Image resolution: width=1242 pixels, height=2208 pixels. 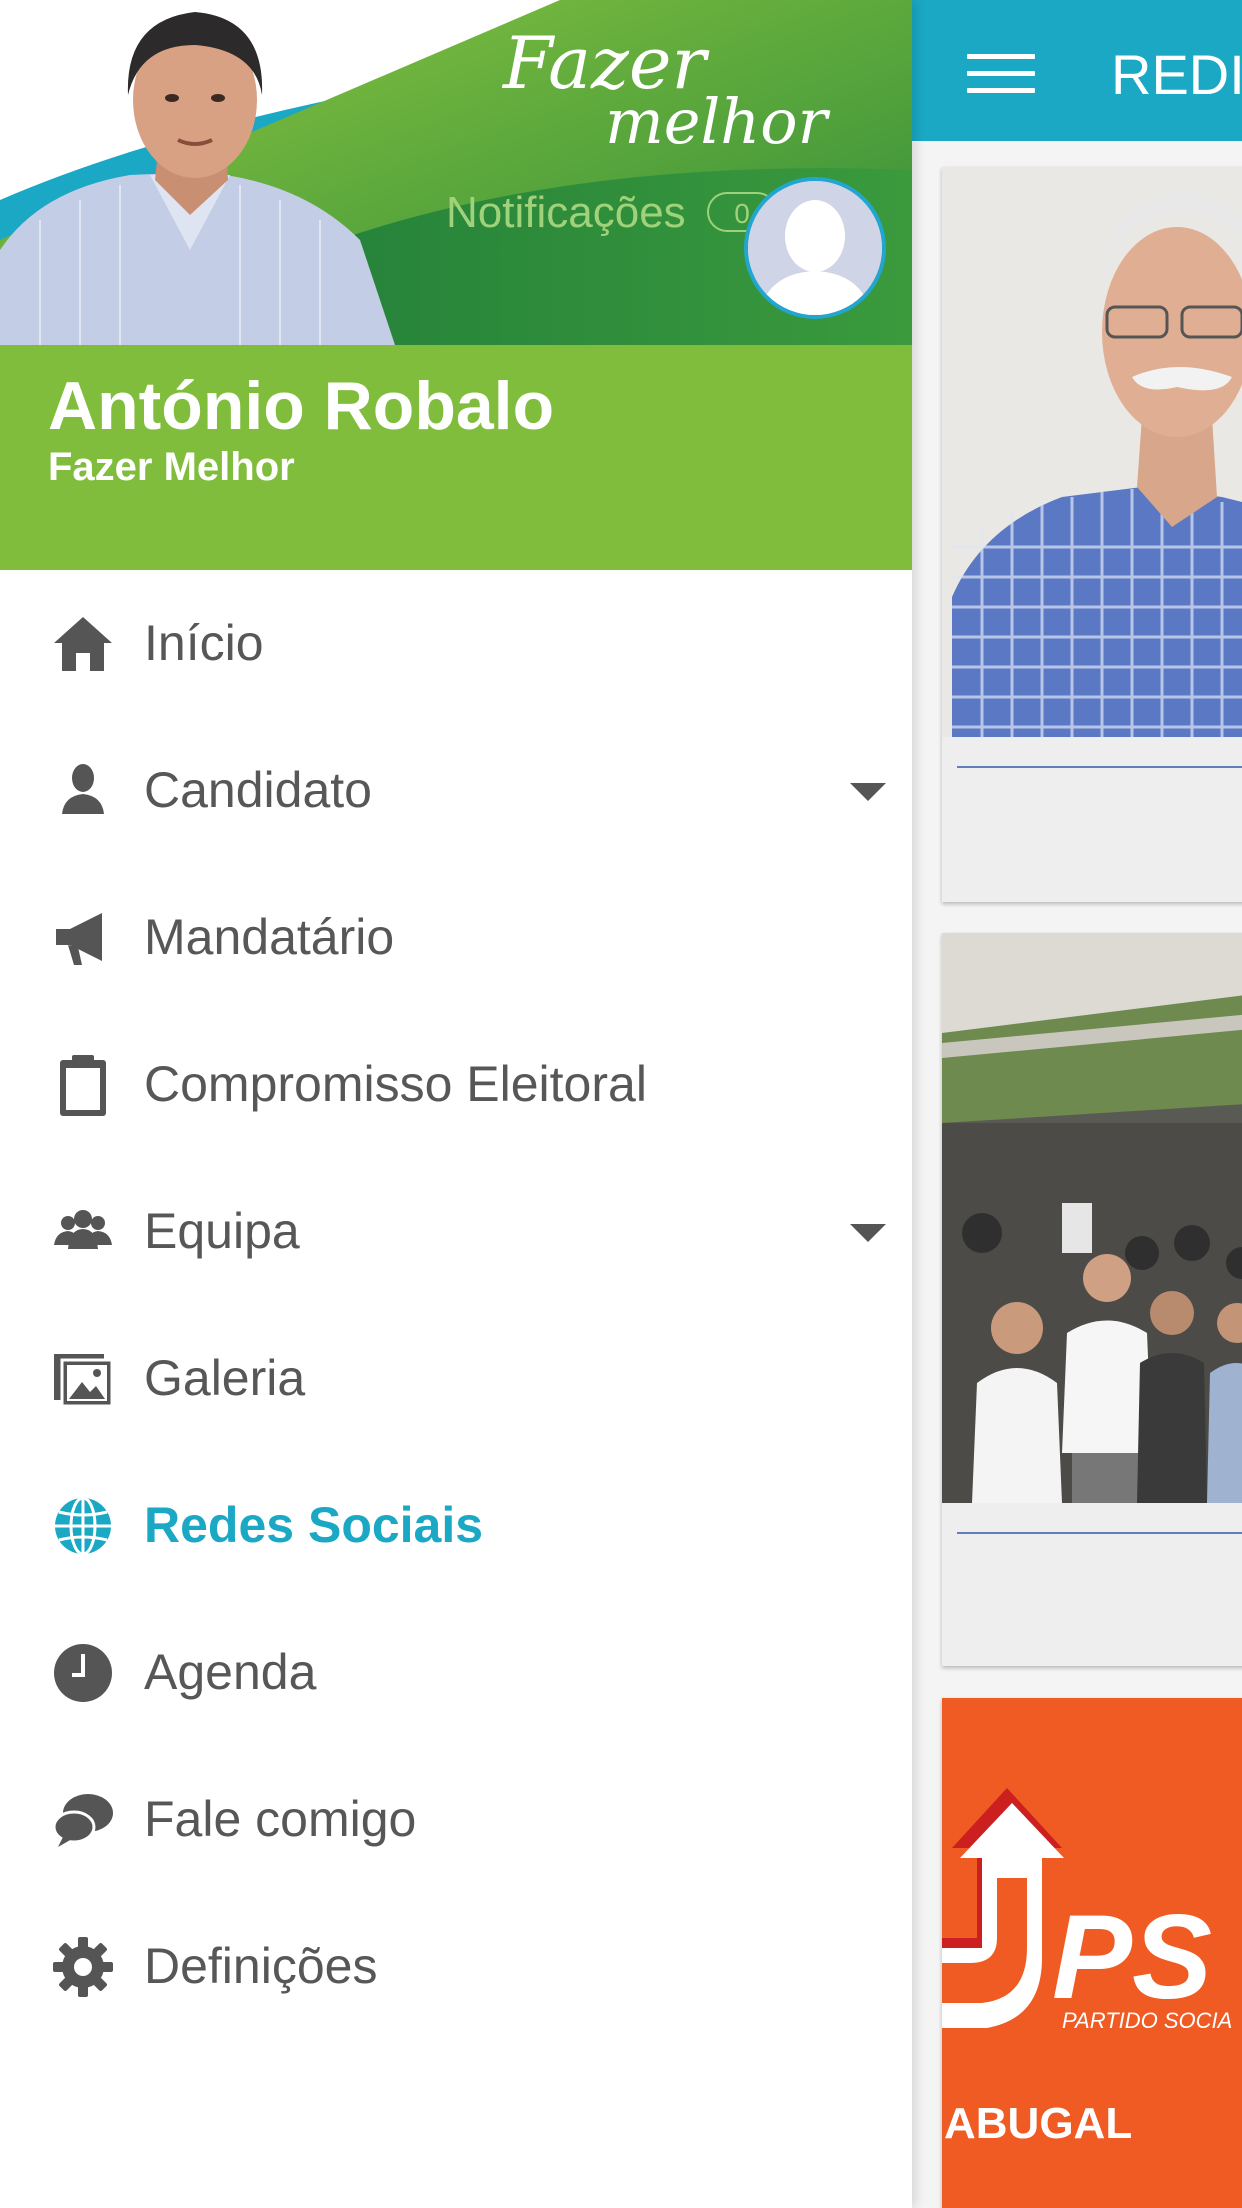 I want to click on megaphone-icon, so click(x=83, y=938).